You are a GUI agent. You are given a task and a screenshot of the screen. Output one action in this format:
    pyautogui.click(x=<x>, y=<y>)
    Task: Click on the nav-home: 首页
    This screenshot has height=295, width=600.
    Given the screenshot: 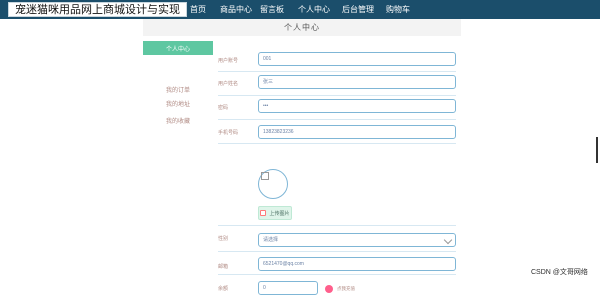 What is the action you would take?
    pyautogui.click(x=198, y=9)
    